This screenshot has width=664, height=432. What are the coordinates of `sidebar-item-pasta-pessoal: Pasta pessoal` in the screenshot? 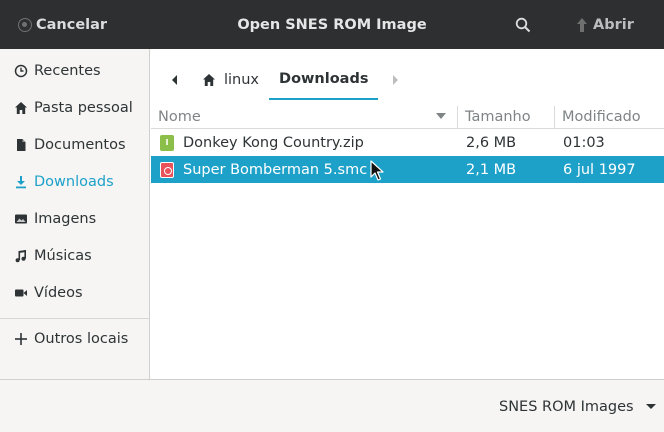 It's located at (75, 108).